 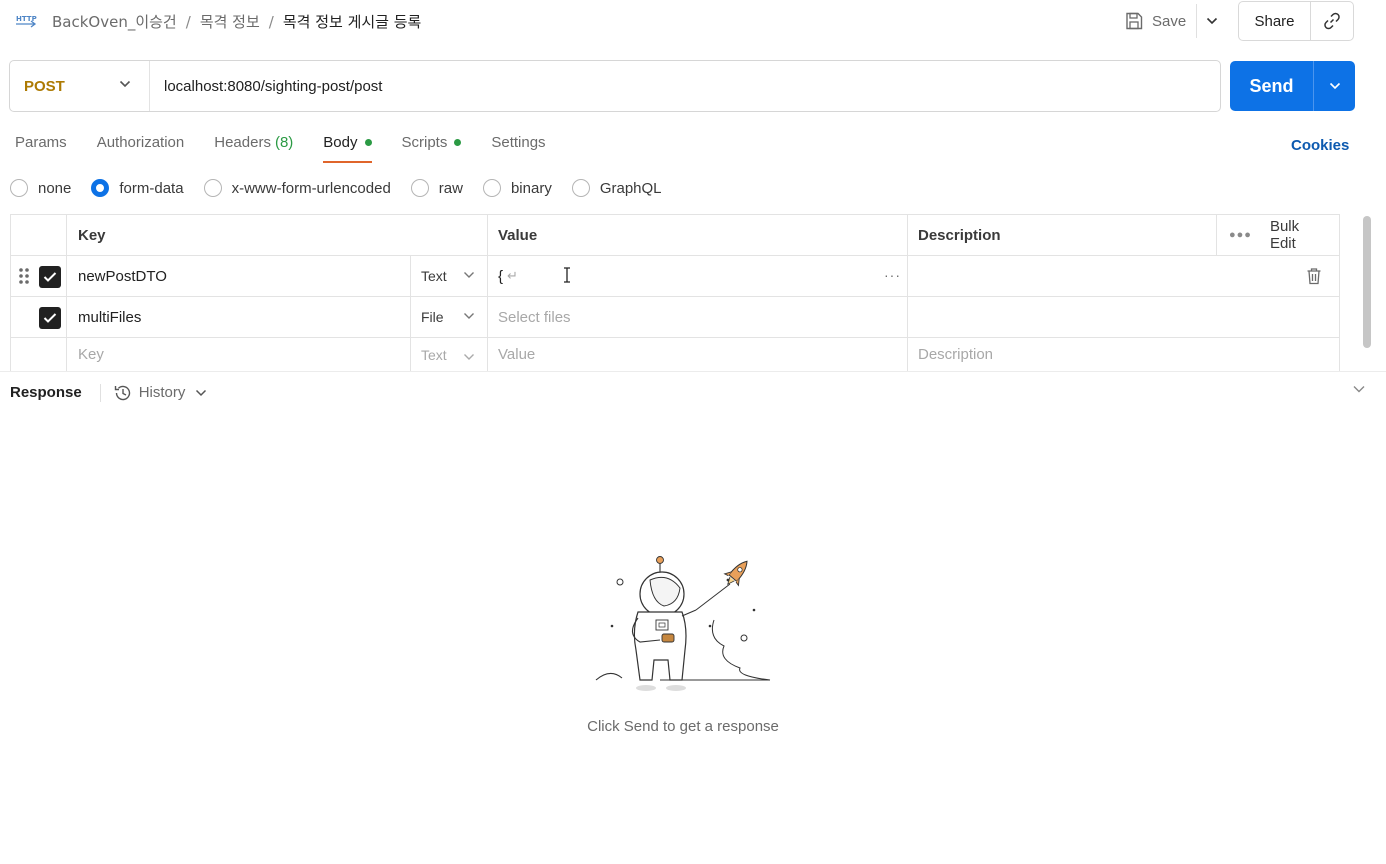 I want to click on table-header-row: Key Value Description ●●● Bulk Edit, so click(x=675, y=235).